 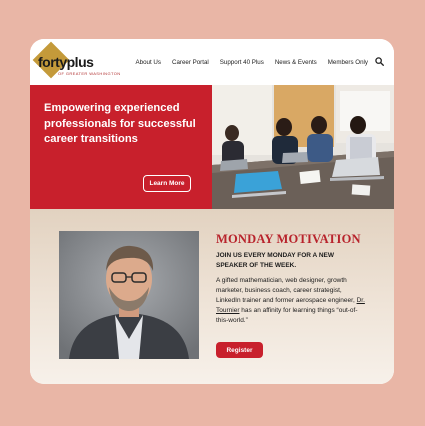 I want to click on logo-wordmark: fortyplus, so click(x=66, y=62).